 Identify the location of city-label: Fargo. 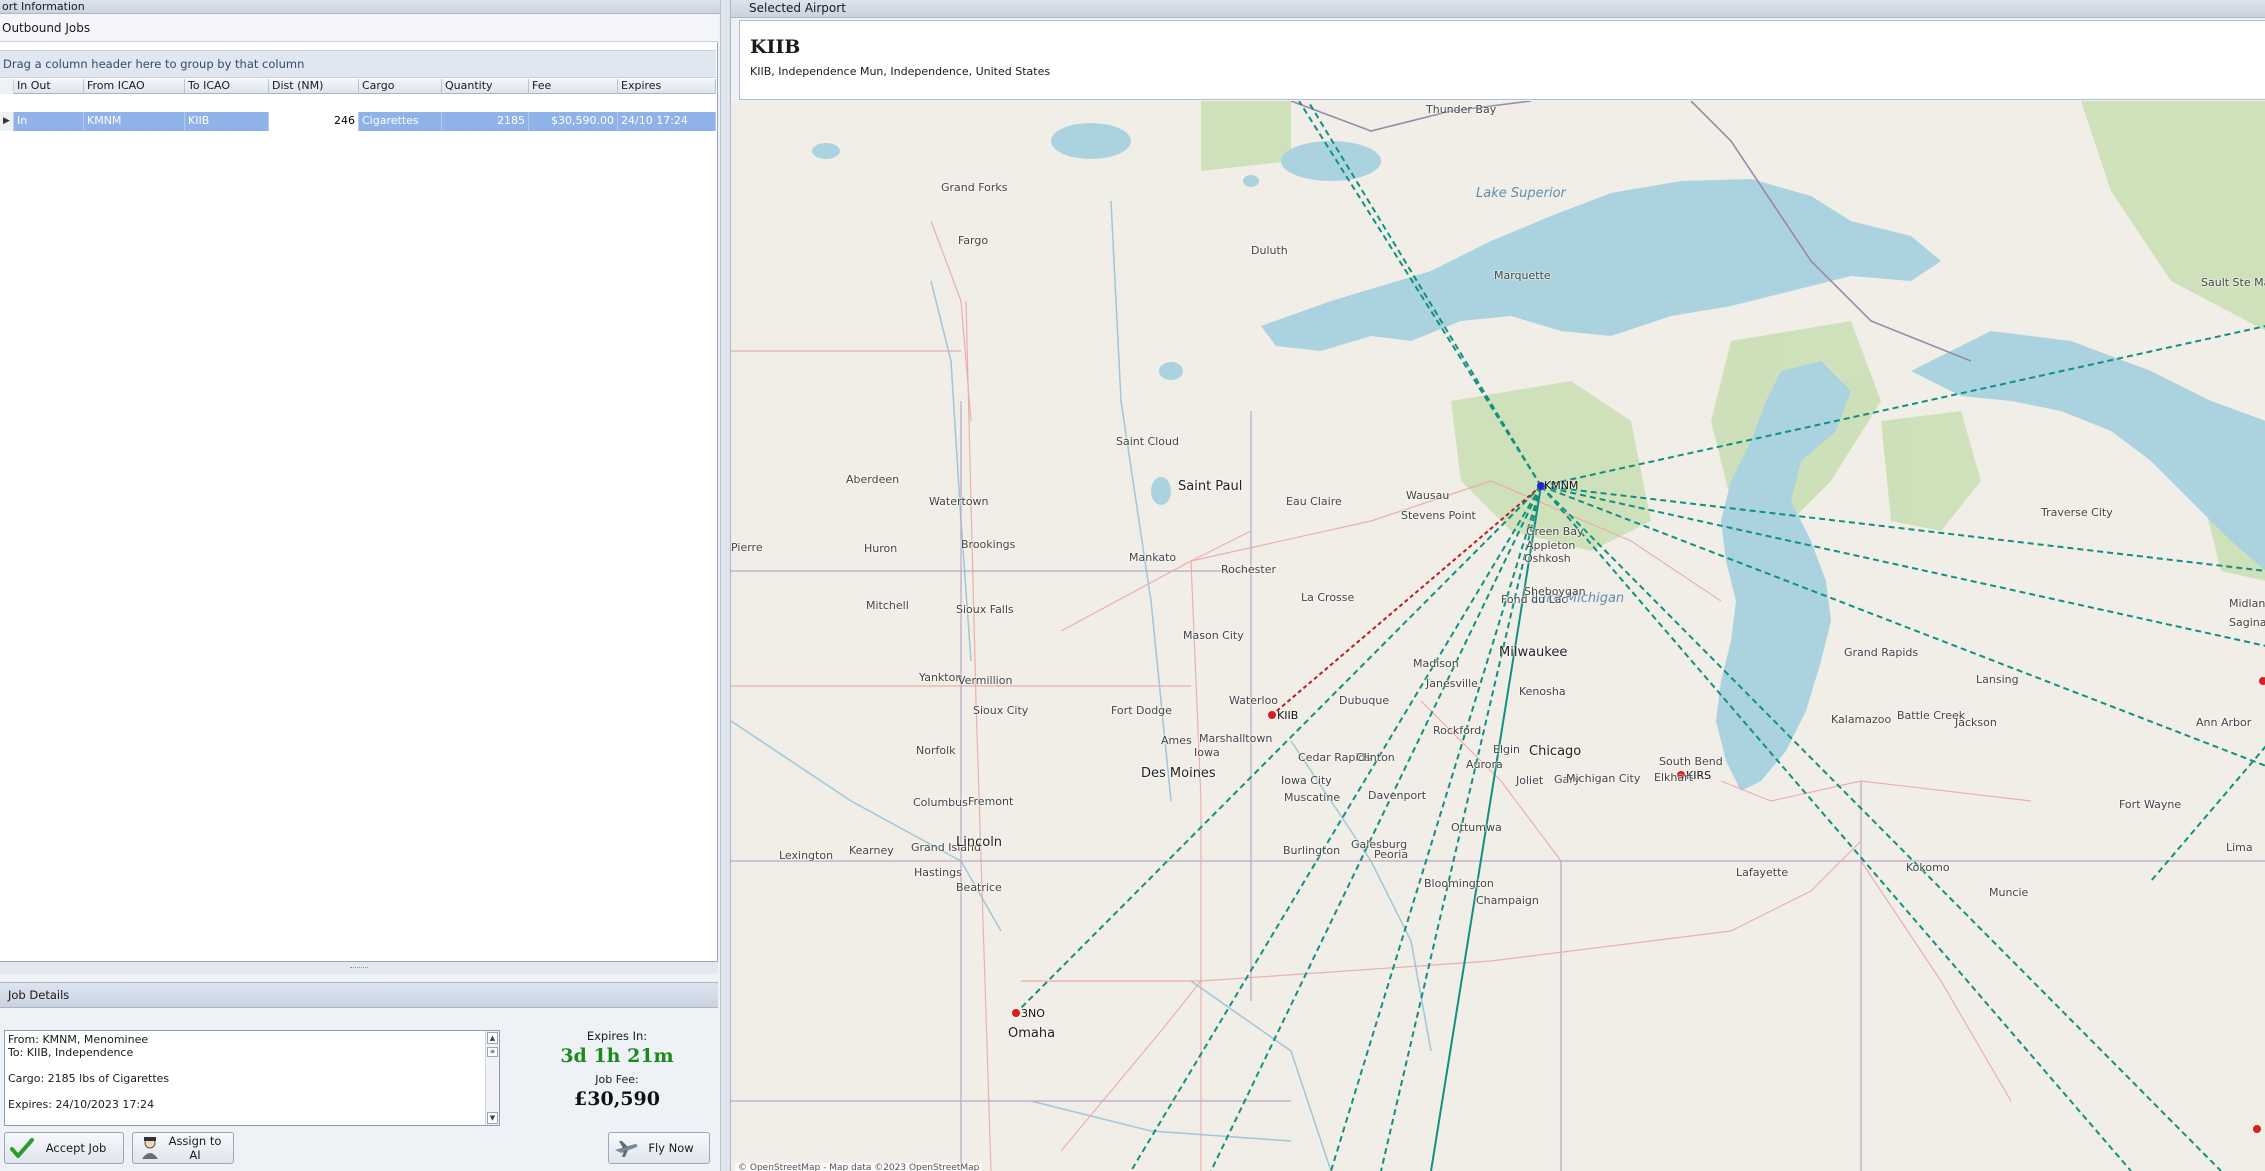
(973, 240).